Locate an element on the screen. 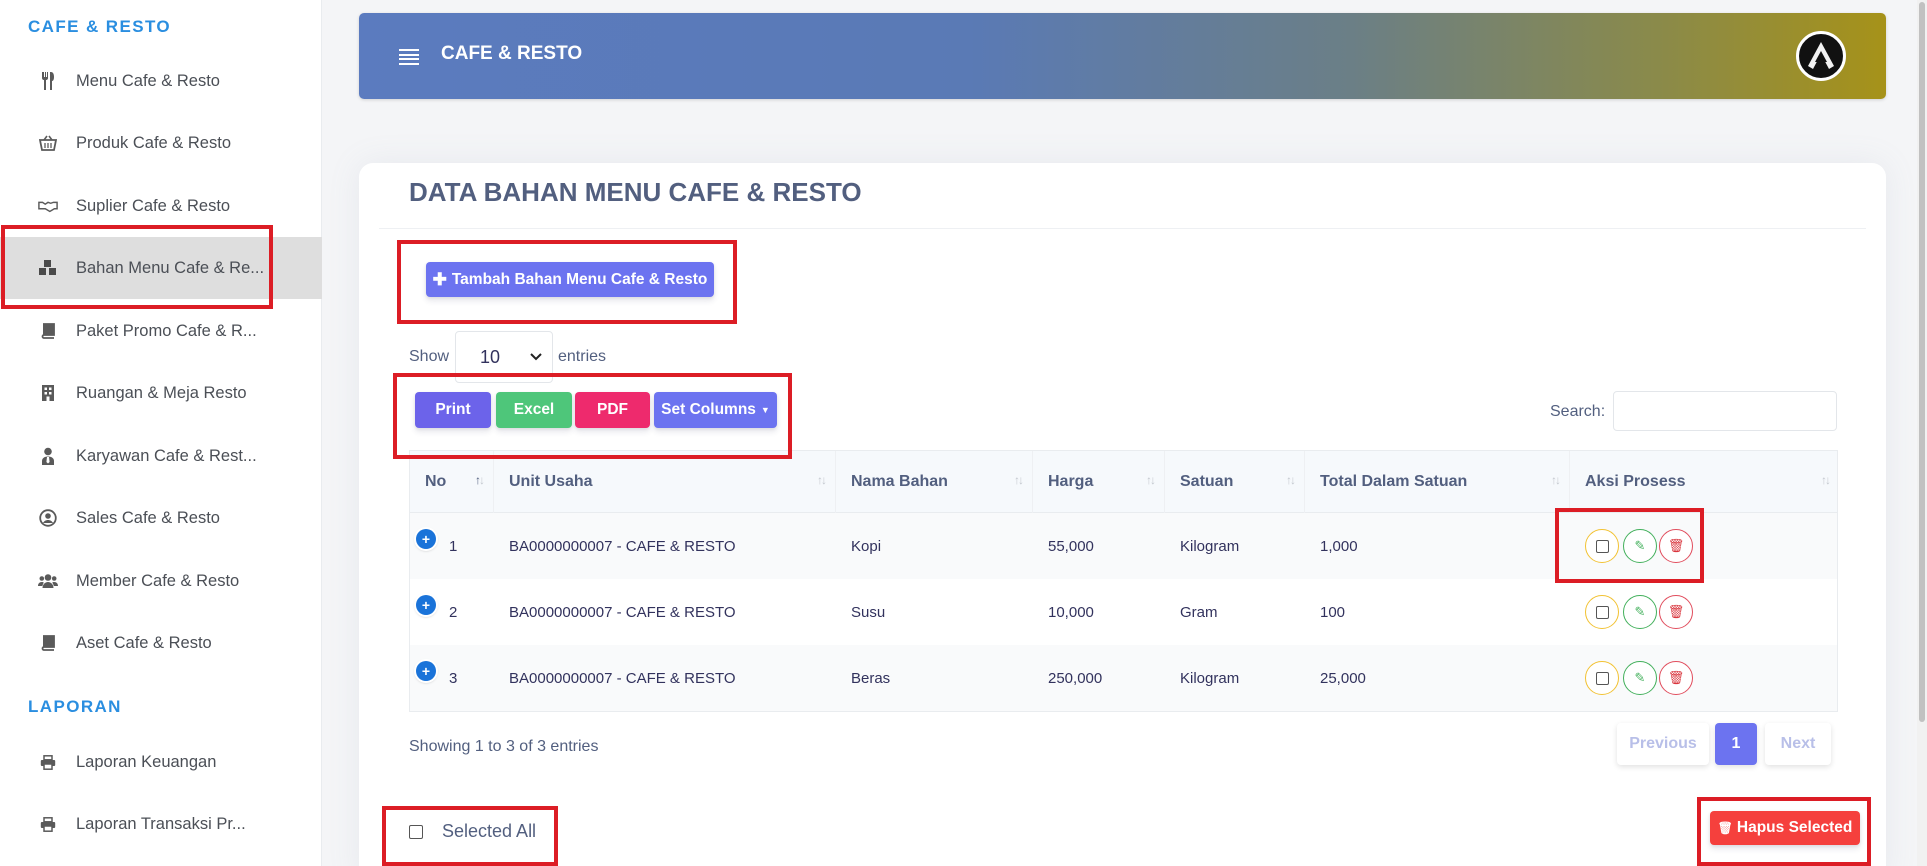  avatar is located at coordinates (1821, 56).